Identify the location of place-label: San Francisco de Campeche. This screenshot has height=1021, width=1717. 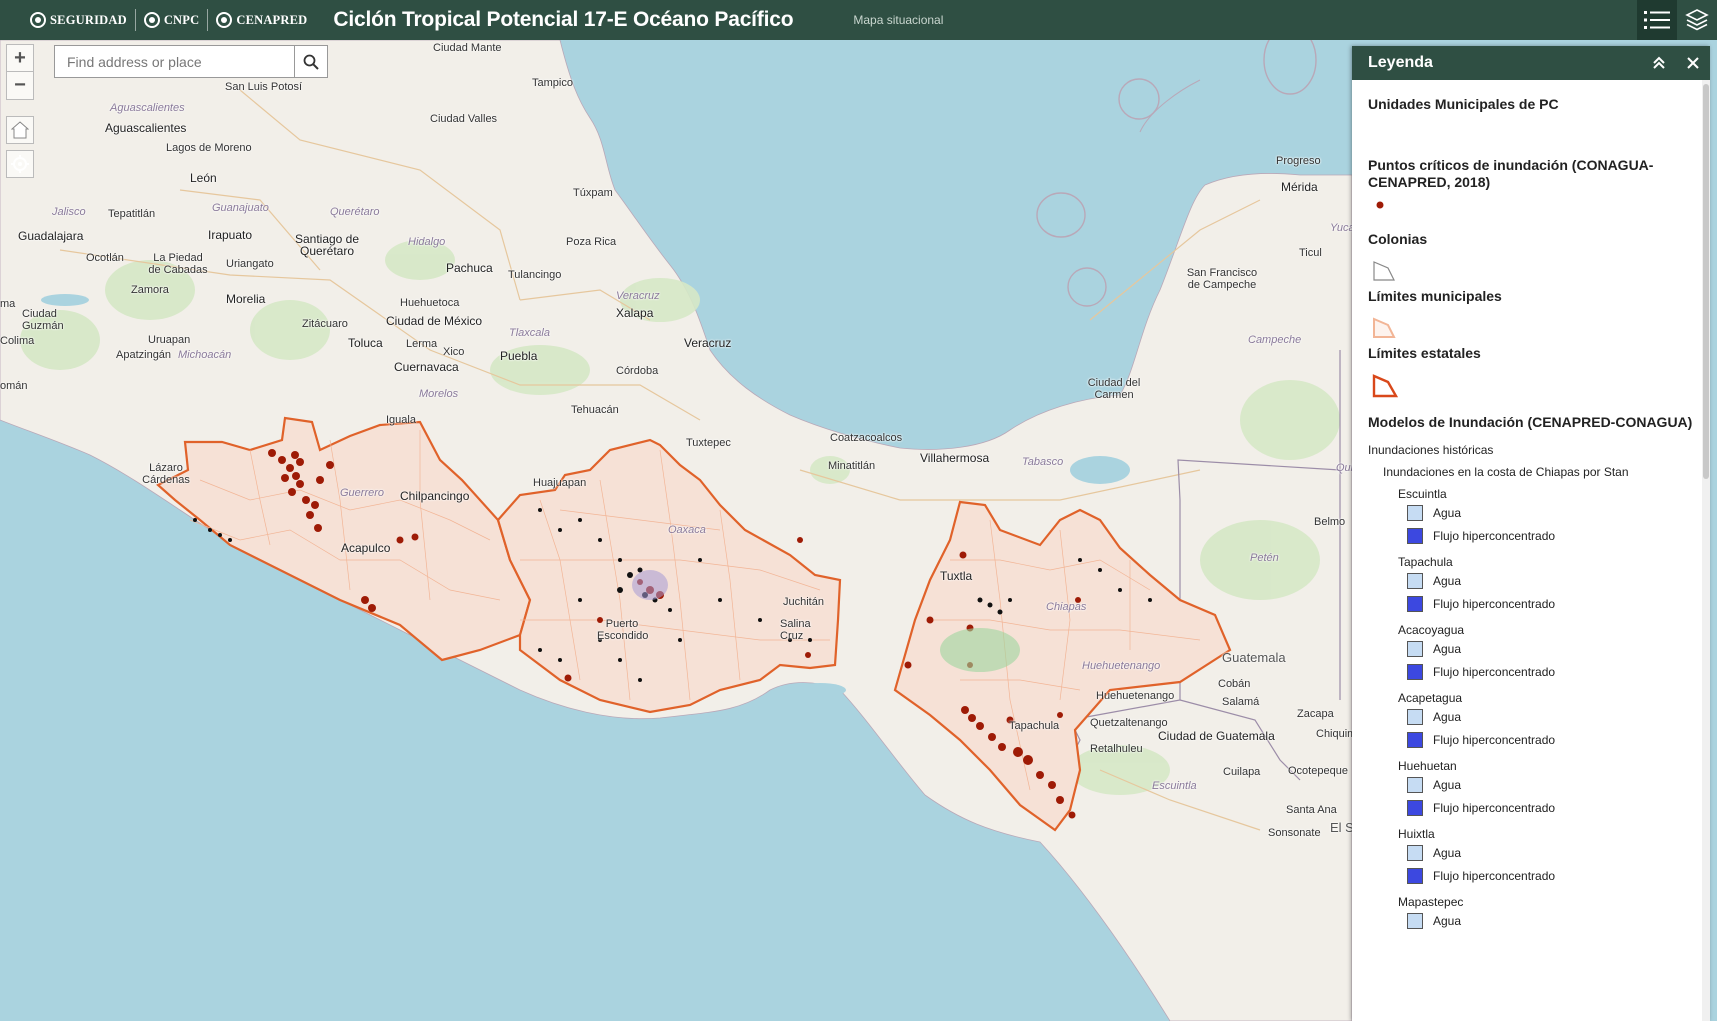
(1222, 279).